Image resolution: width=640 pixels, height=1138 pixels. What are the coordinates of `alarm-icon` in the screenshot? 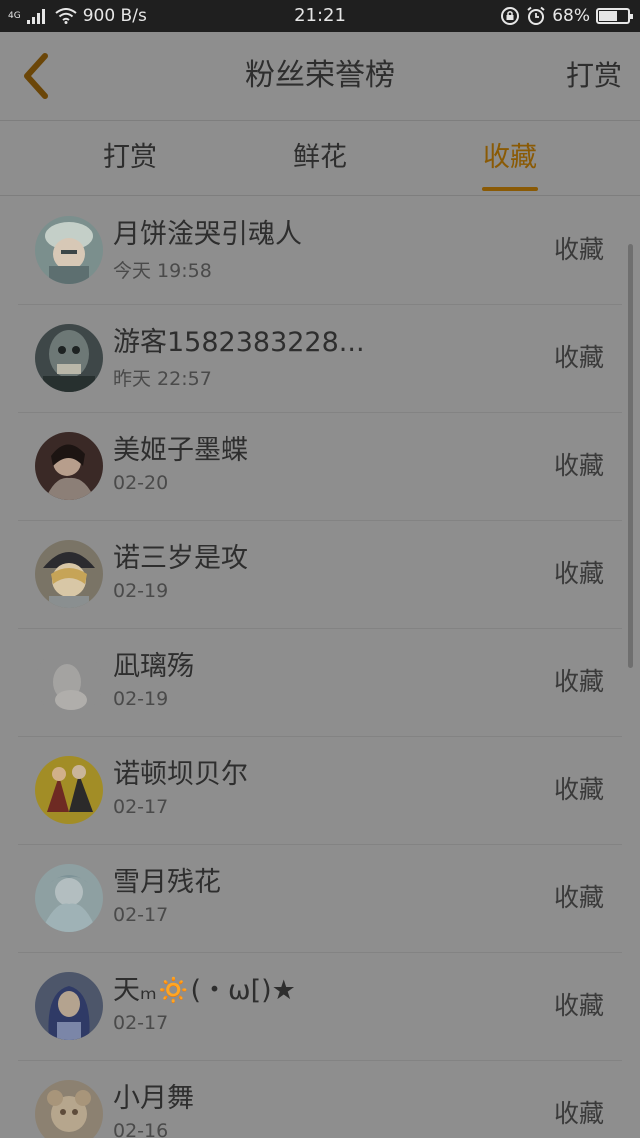 It's located at (536, 15).